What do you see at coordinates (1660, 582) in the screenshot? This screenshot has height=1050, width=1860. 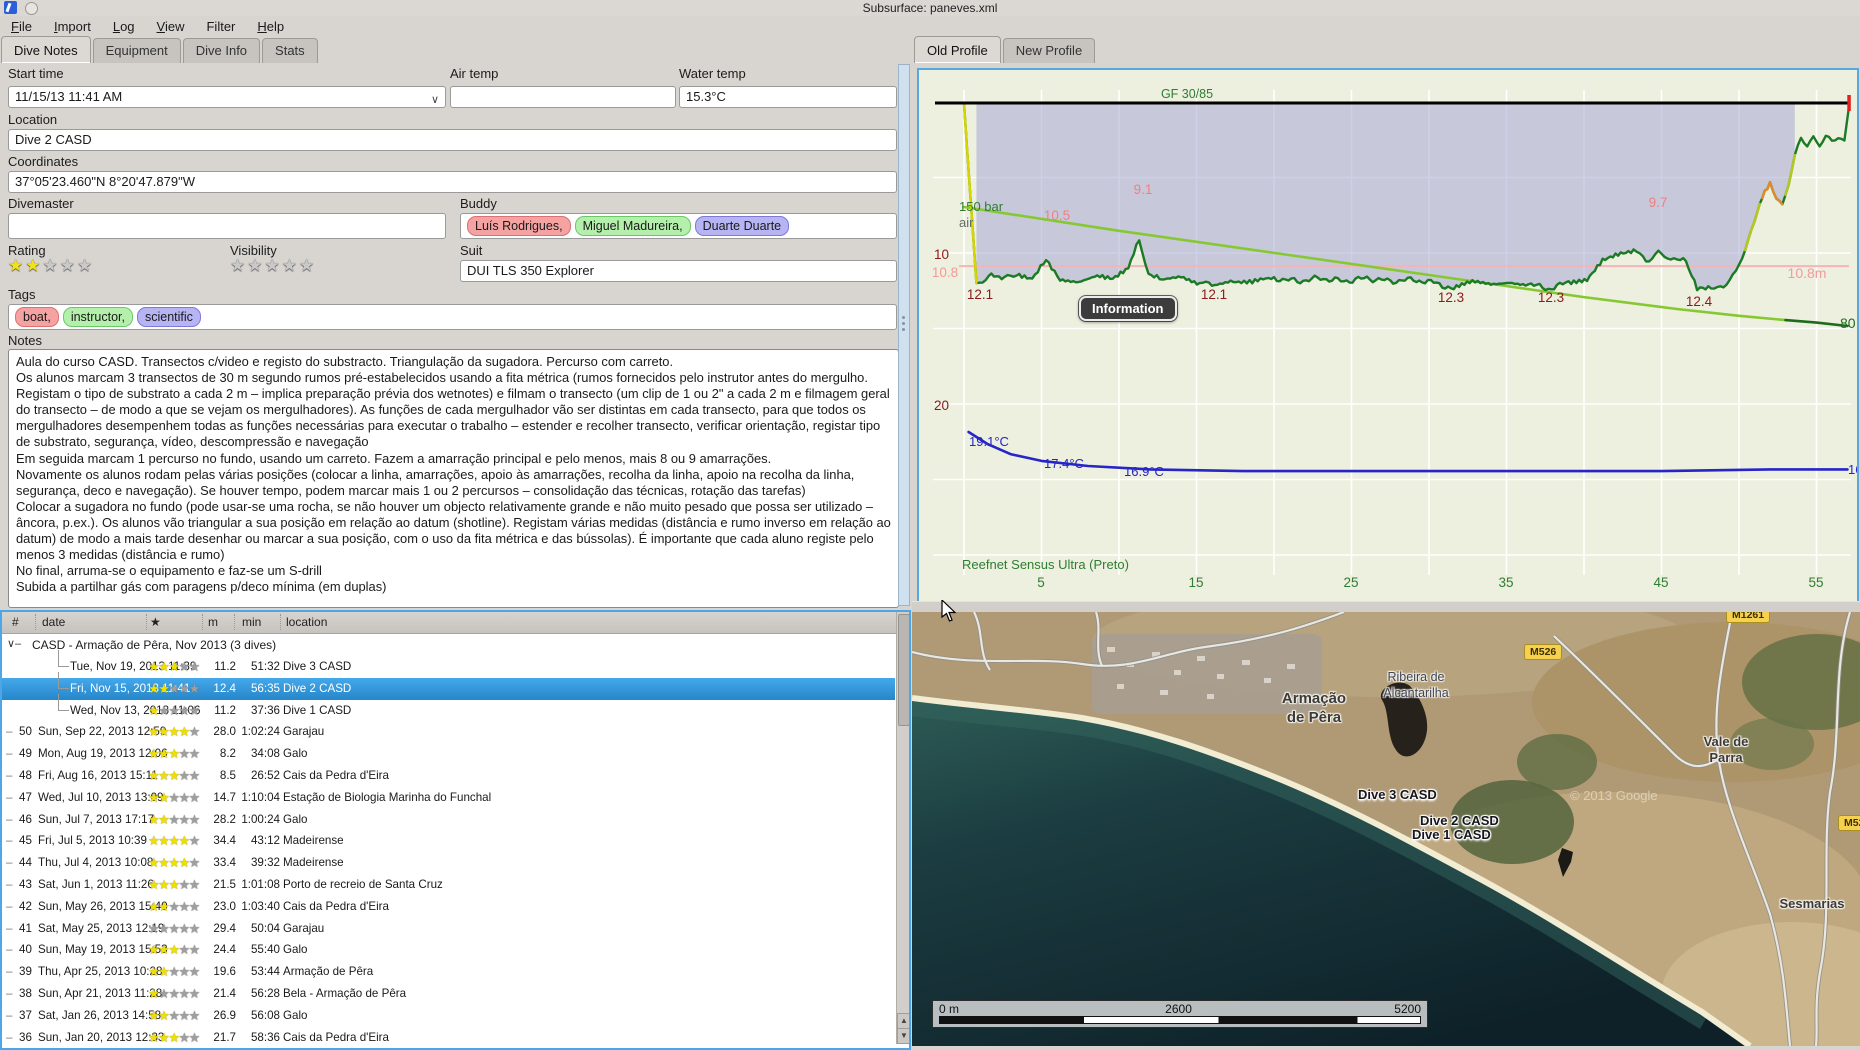 I see `svg-text: 45` at bounding box center [1660, 582].